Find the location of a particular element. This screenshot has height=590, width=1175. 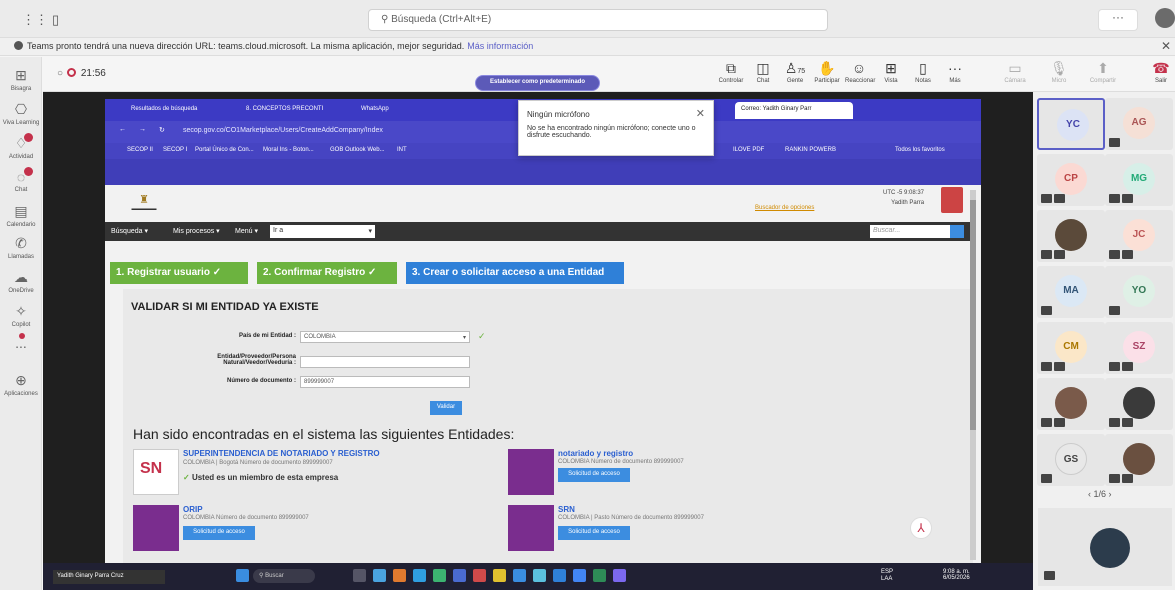

bookmark: SECOP II is located at coordinates (140, 150).